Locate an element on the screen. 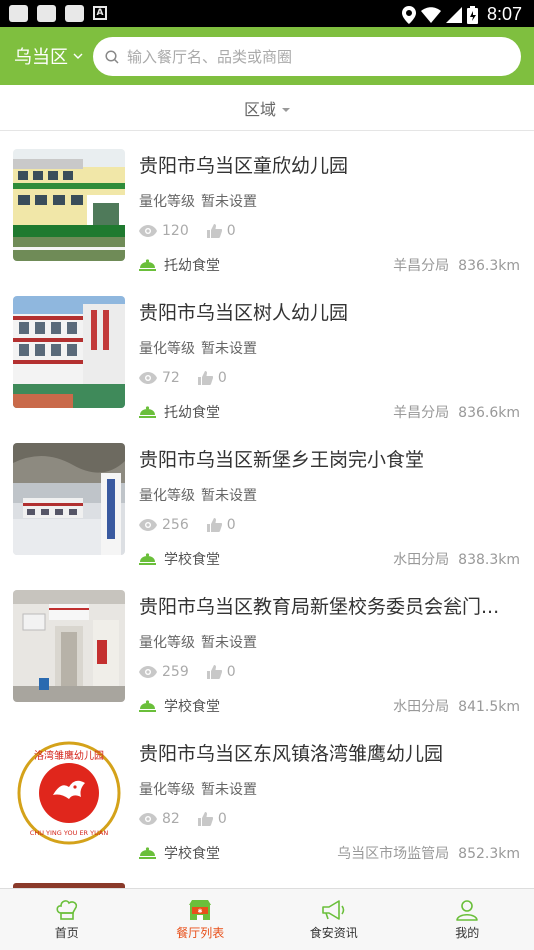  location-icon is located at coordinates (408, 14).